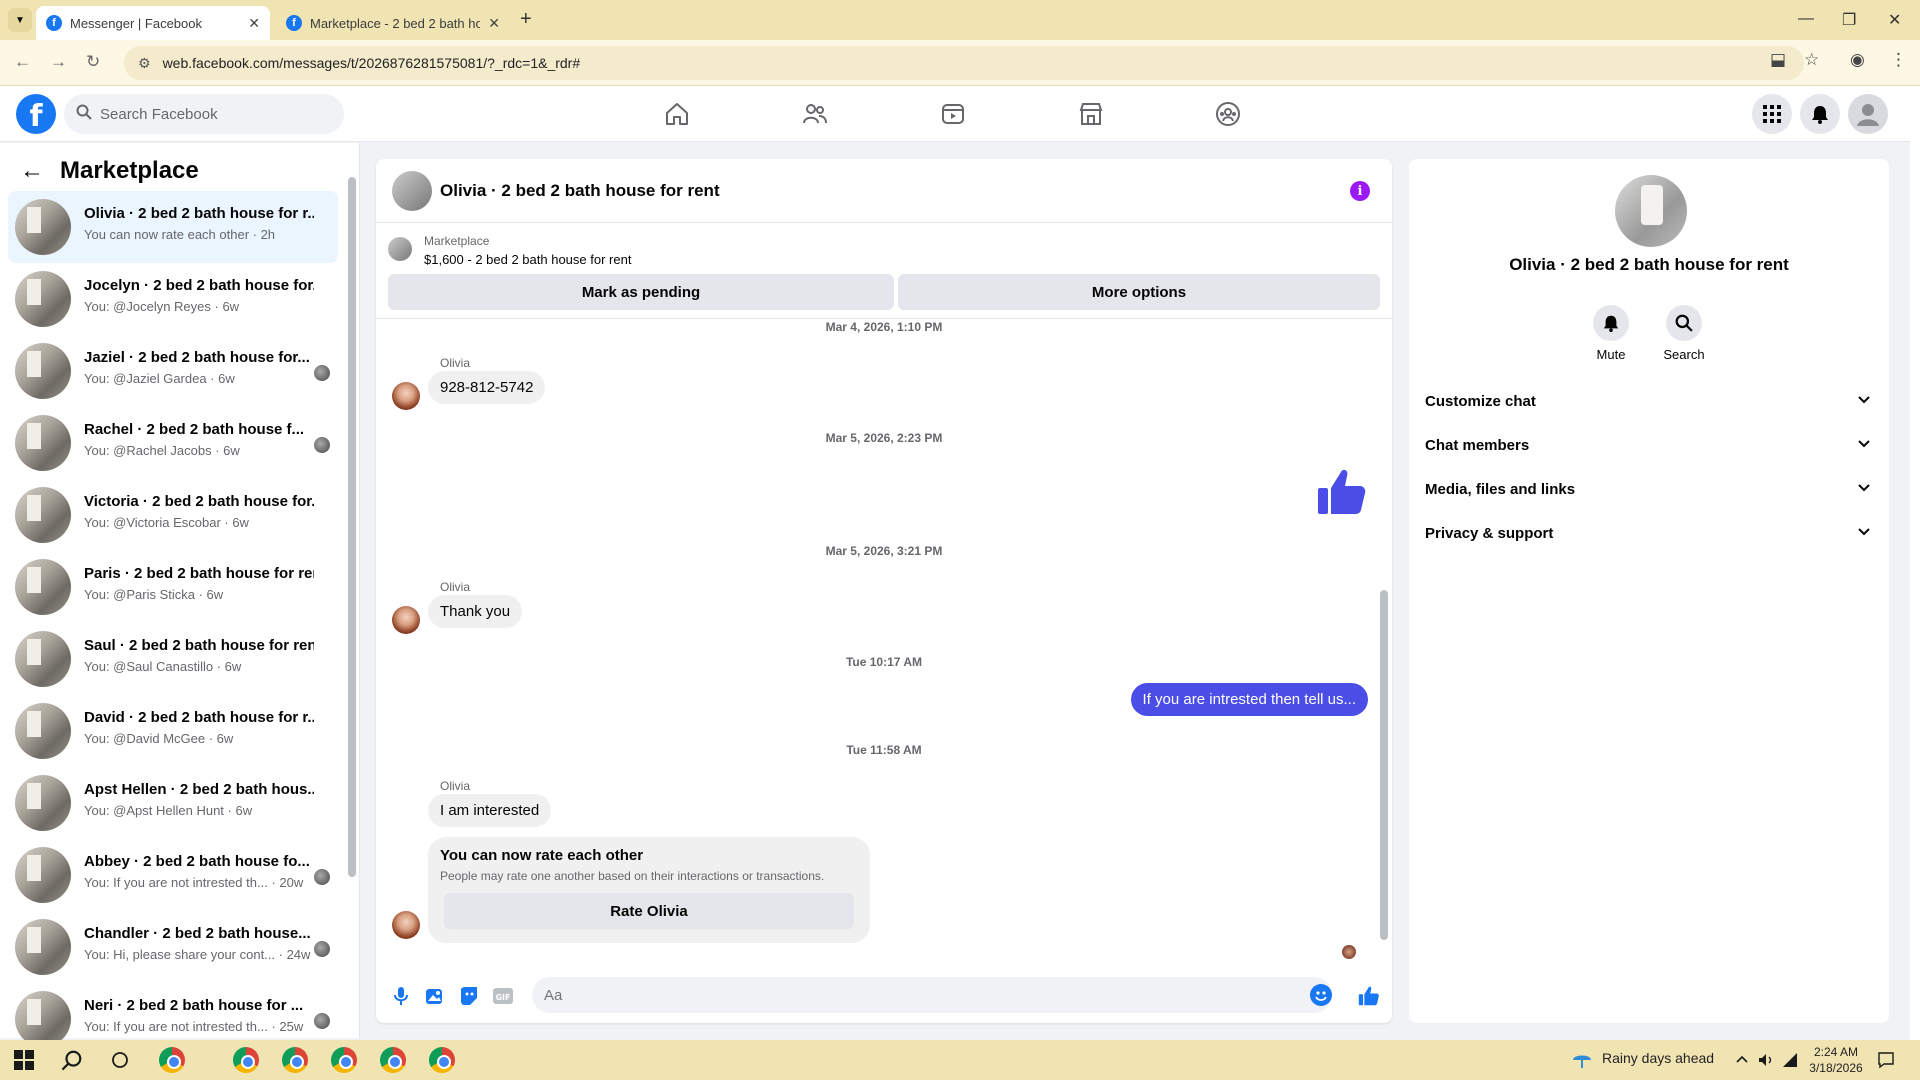  I want to click on windows-taskbar: Rainy days ahead 2:24 AM 3/18/2026, so click(960, 1060).